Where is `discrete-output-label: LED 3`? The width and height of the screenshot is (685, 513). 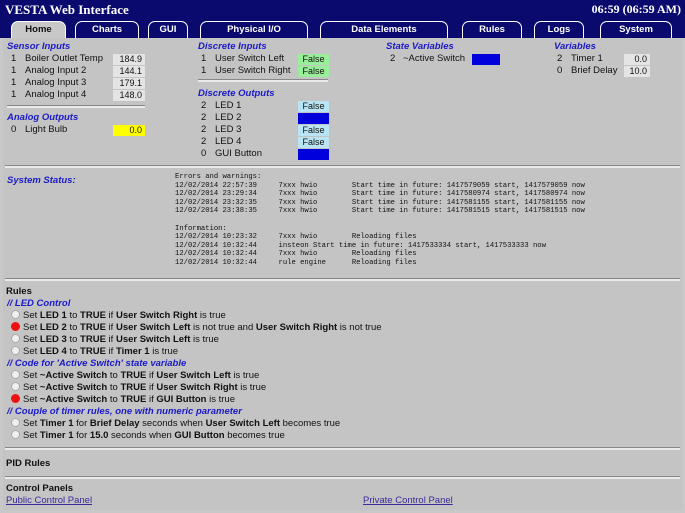
discrete-output-label: LED 3 is located at coordinates (228, 129).